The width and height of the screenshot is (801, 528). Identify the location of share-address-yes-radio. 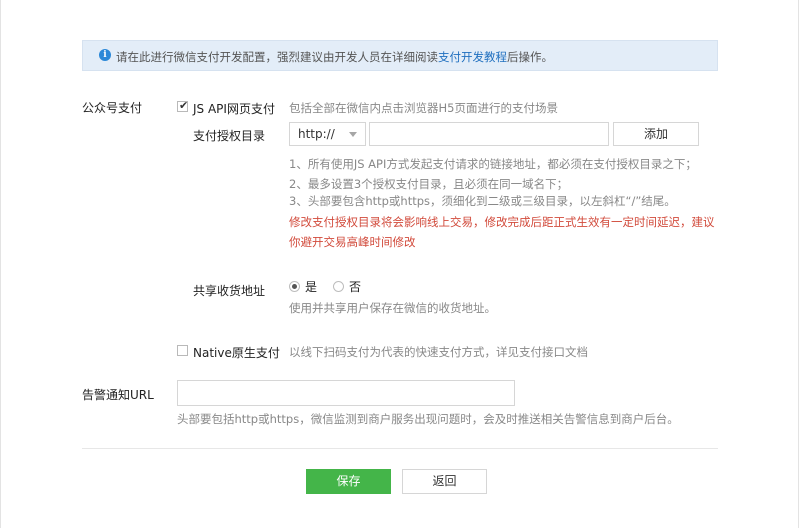
(294, 286).